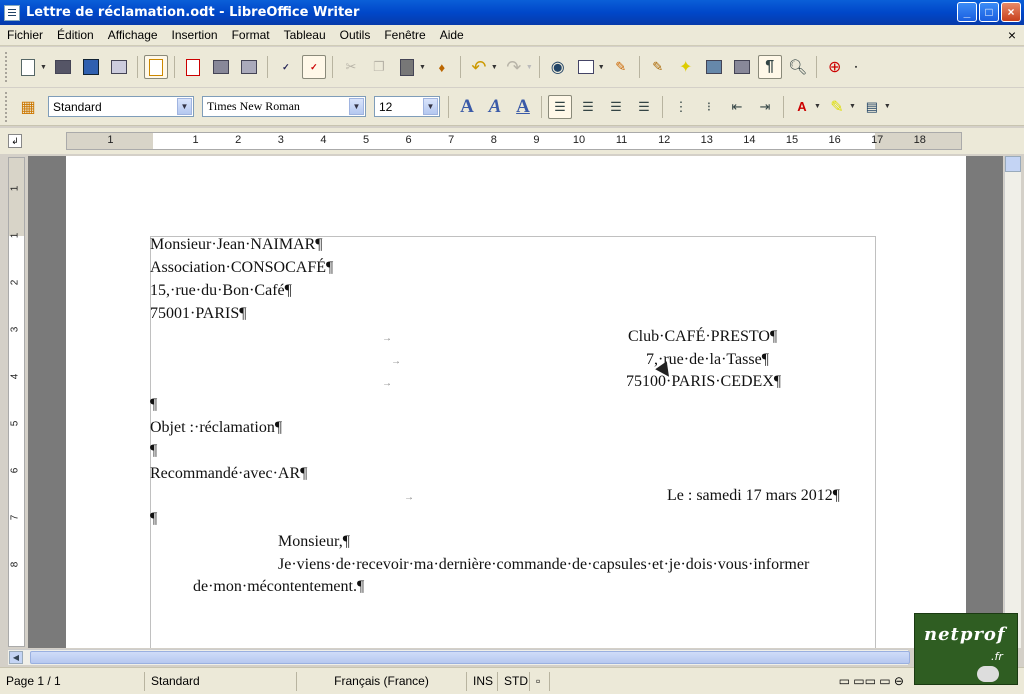  What do you see at coordinates (601, 67) in the screenshot?
I see `table-dropdown-icon: ▼` at bounding box center [601, 67].